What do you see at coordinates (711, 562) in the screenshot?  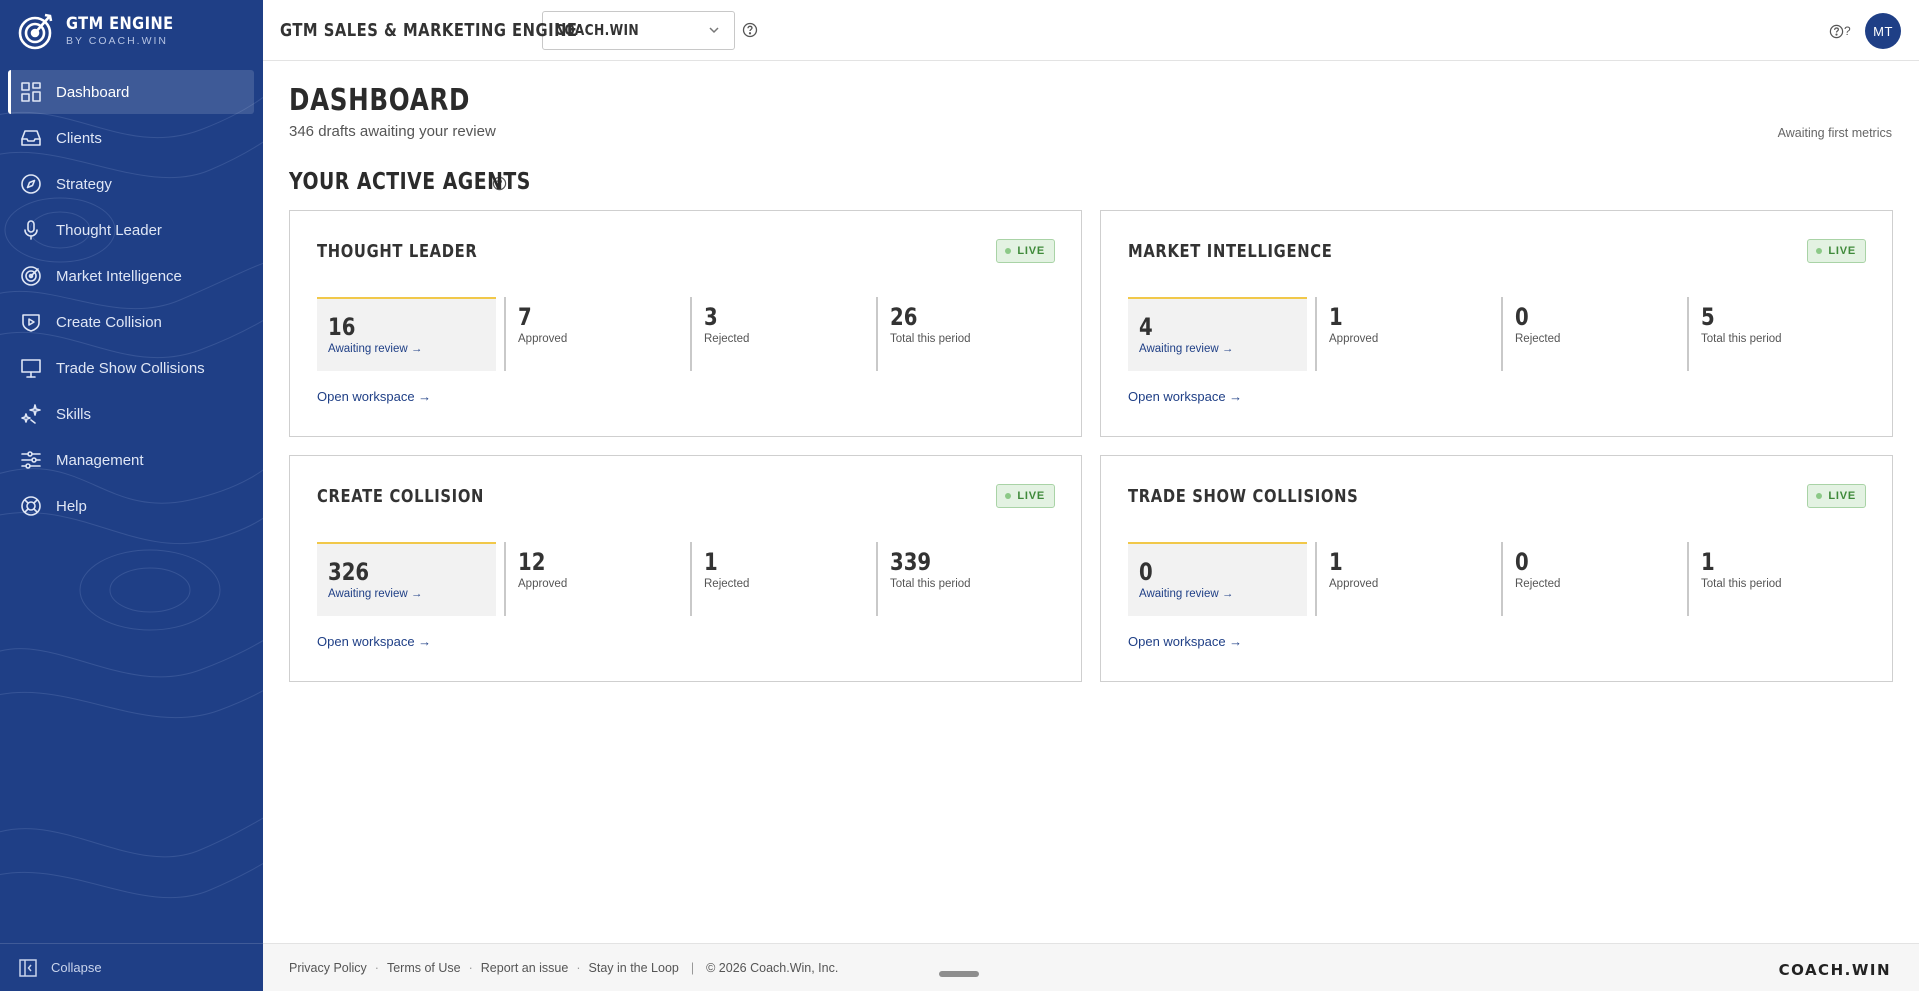 I see `rejected-count: 1` at bounding box center [711, 562].